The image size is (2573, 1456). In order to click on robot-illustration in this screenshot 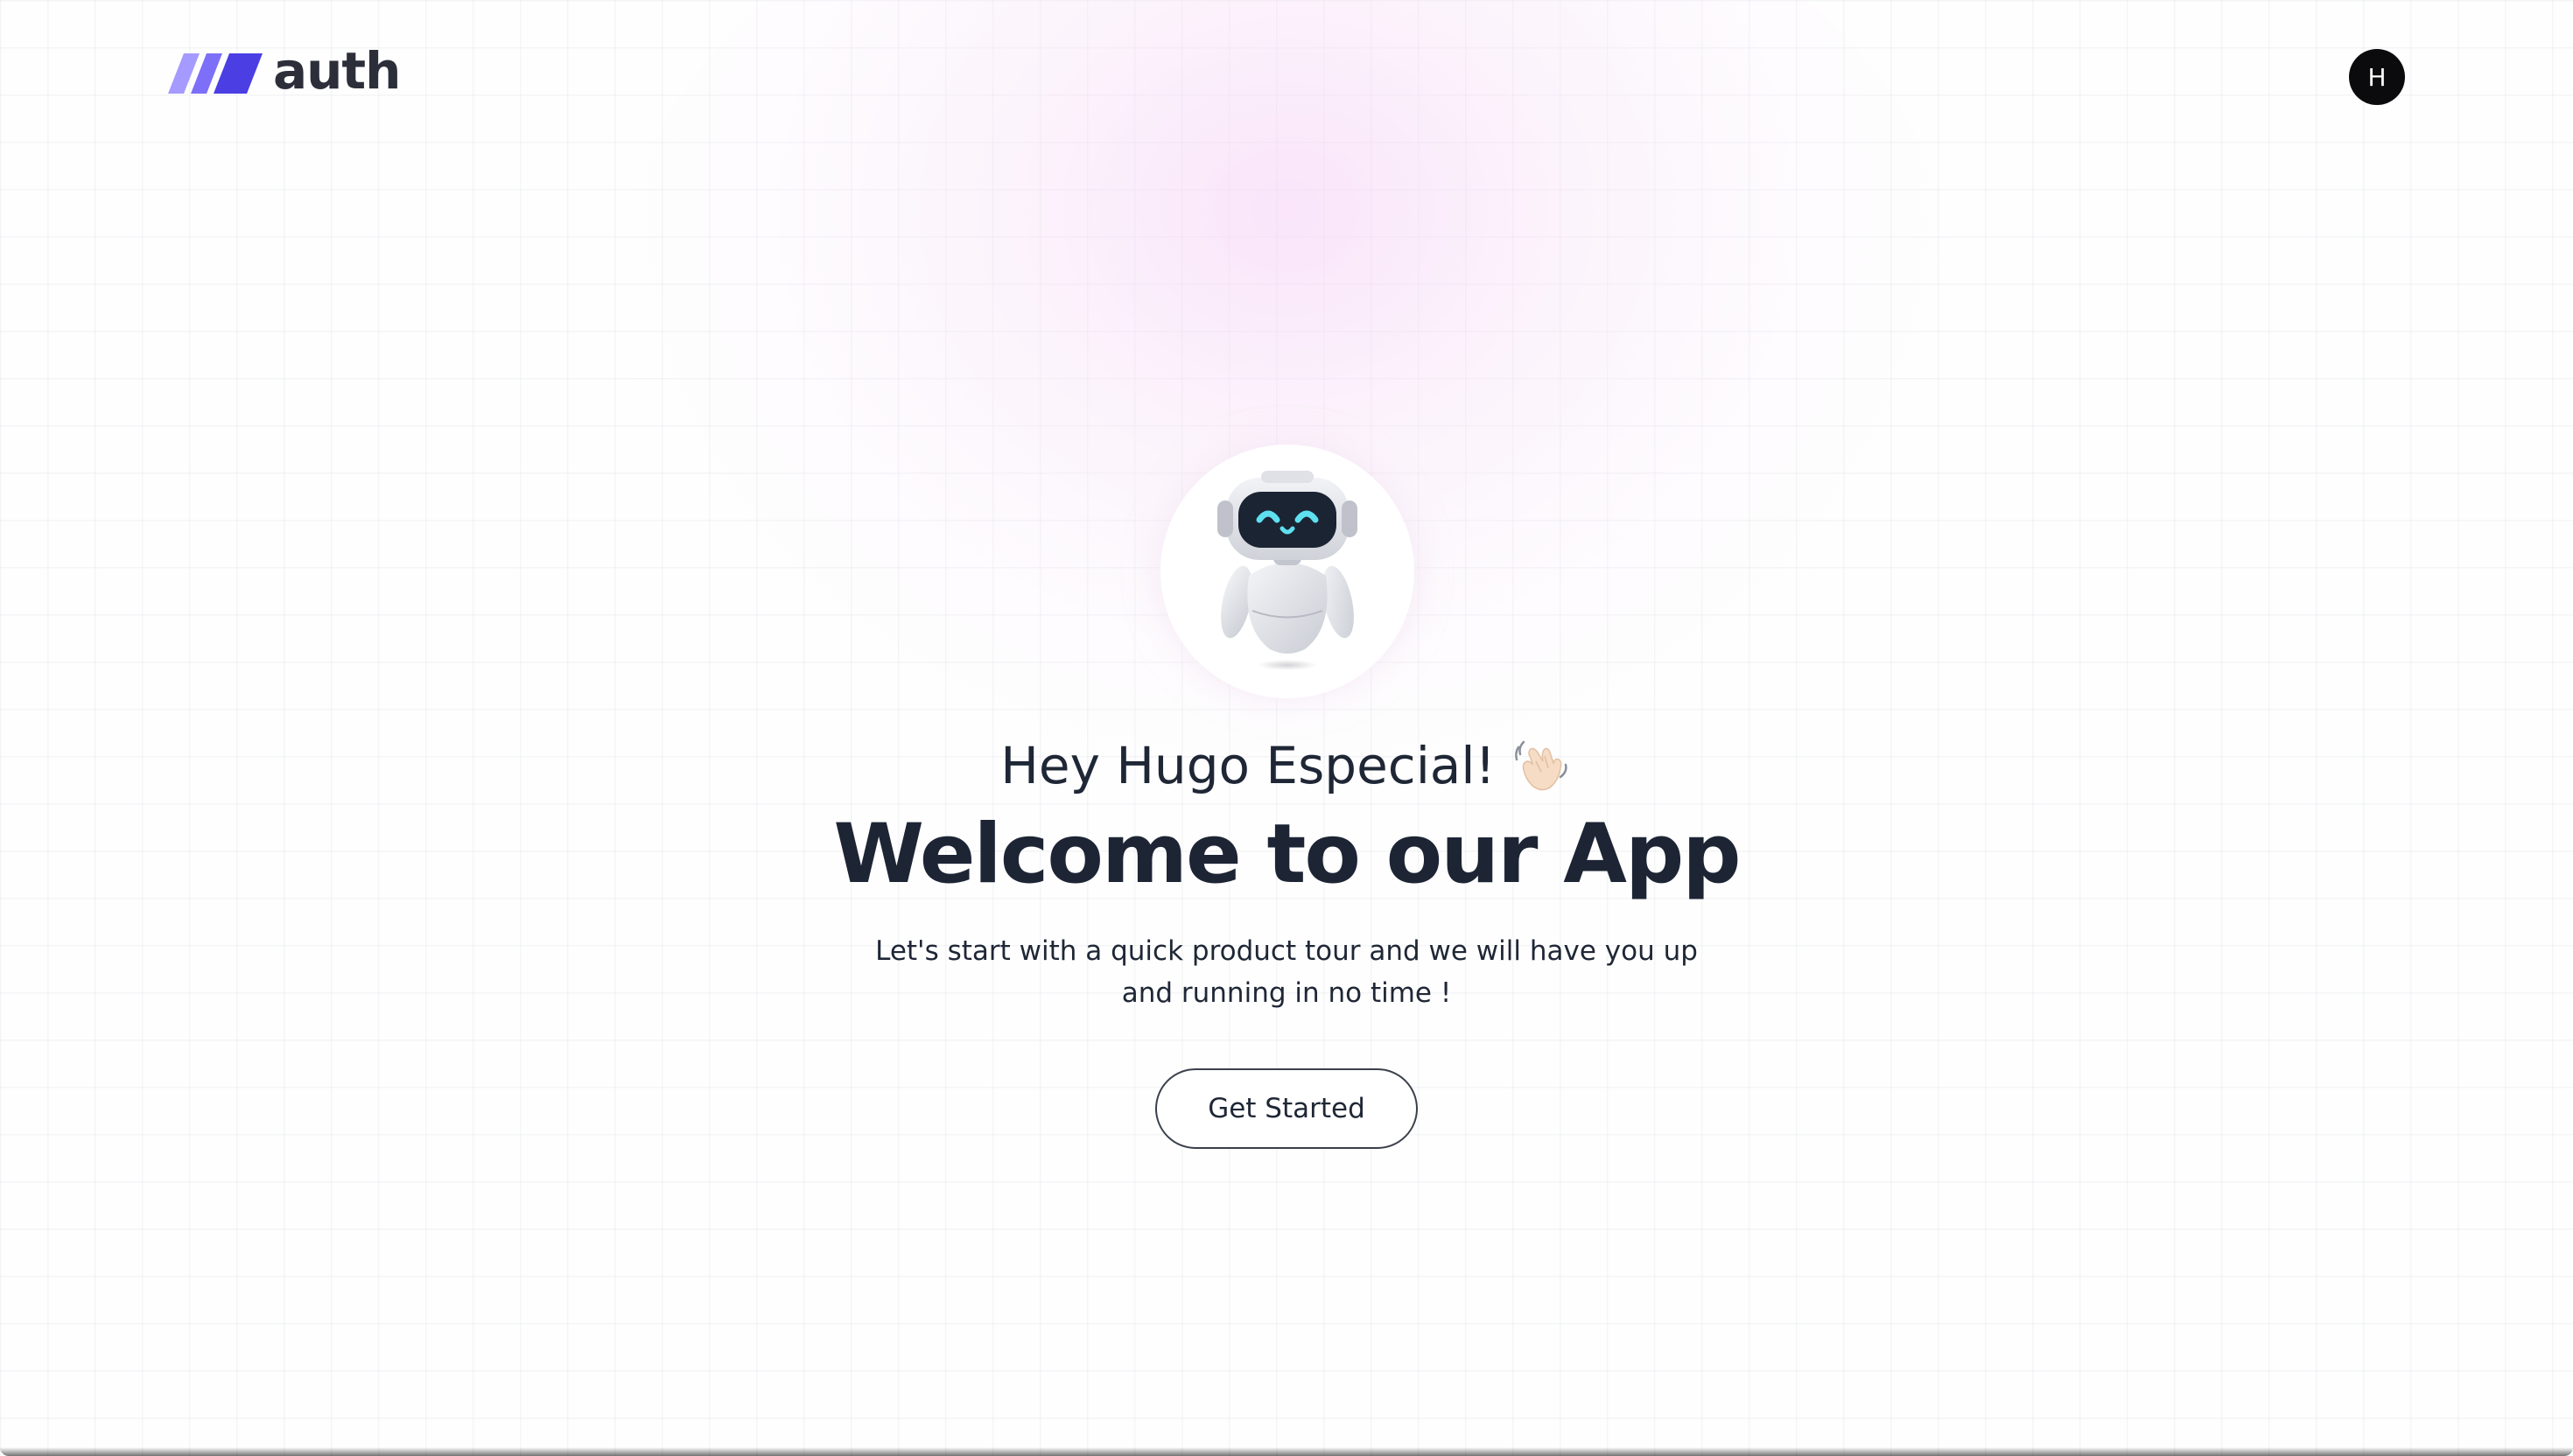, I will do `click(1287, 571)`.